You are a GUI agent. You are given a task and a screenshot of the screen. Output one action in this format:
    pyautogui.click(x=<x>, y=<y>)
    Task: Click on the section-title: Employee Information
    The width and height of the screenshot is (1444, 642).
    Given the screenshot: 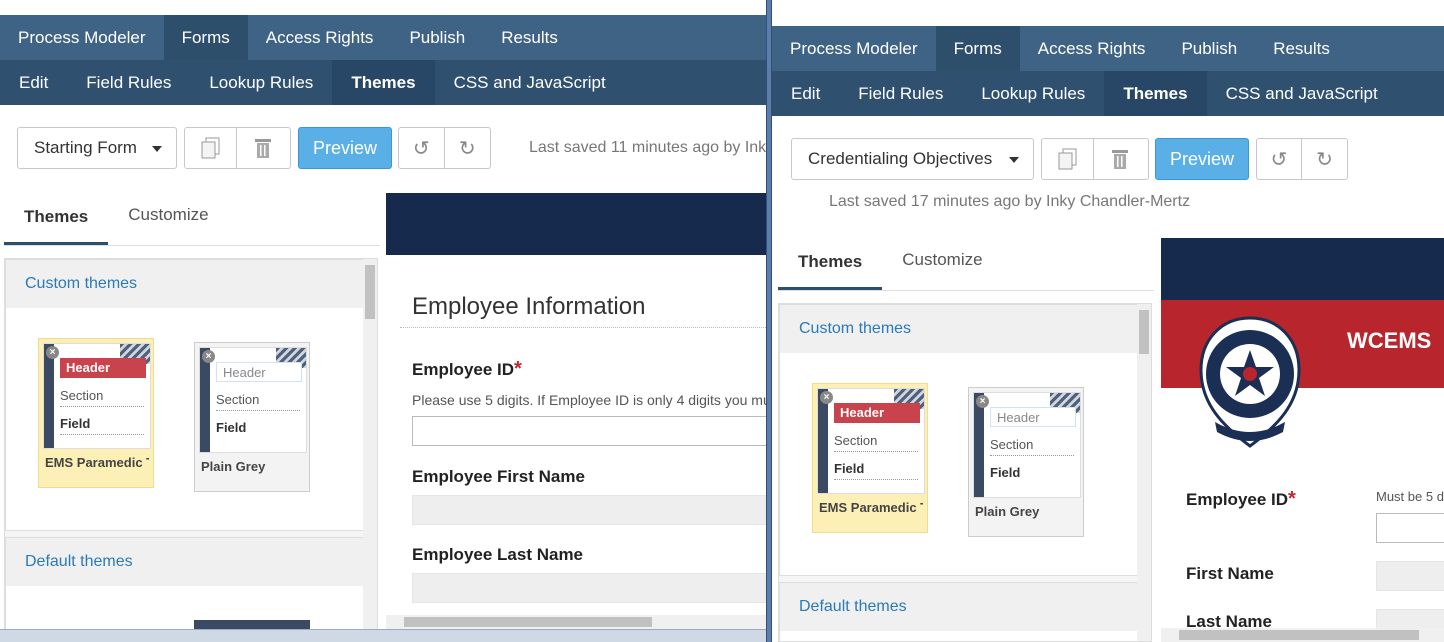 What is the action you would take?
    pyautogui.click(x=529, y=306)
    